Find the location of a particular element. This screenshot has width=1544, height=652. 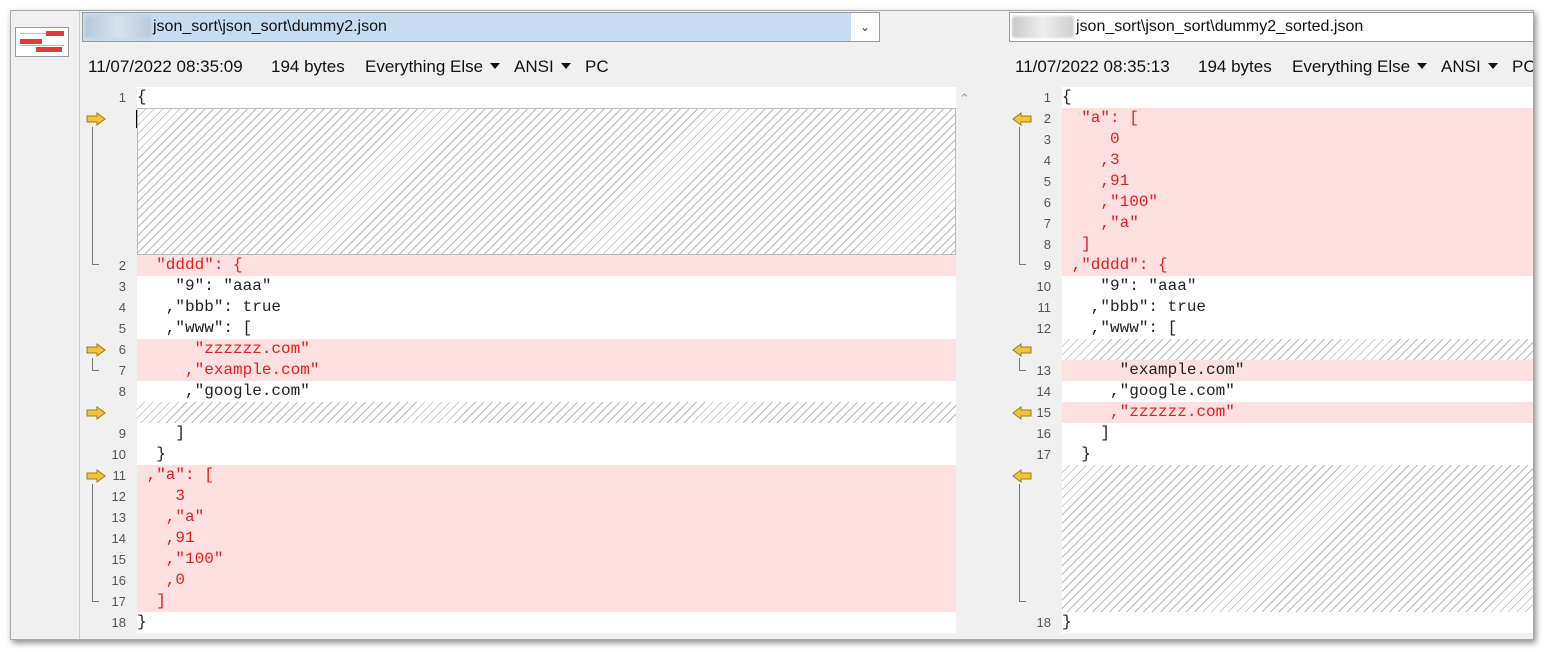

left-path-text: json_sort\json_sort\dummy2.json is located at coordinates (270, 26).